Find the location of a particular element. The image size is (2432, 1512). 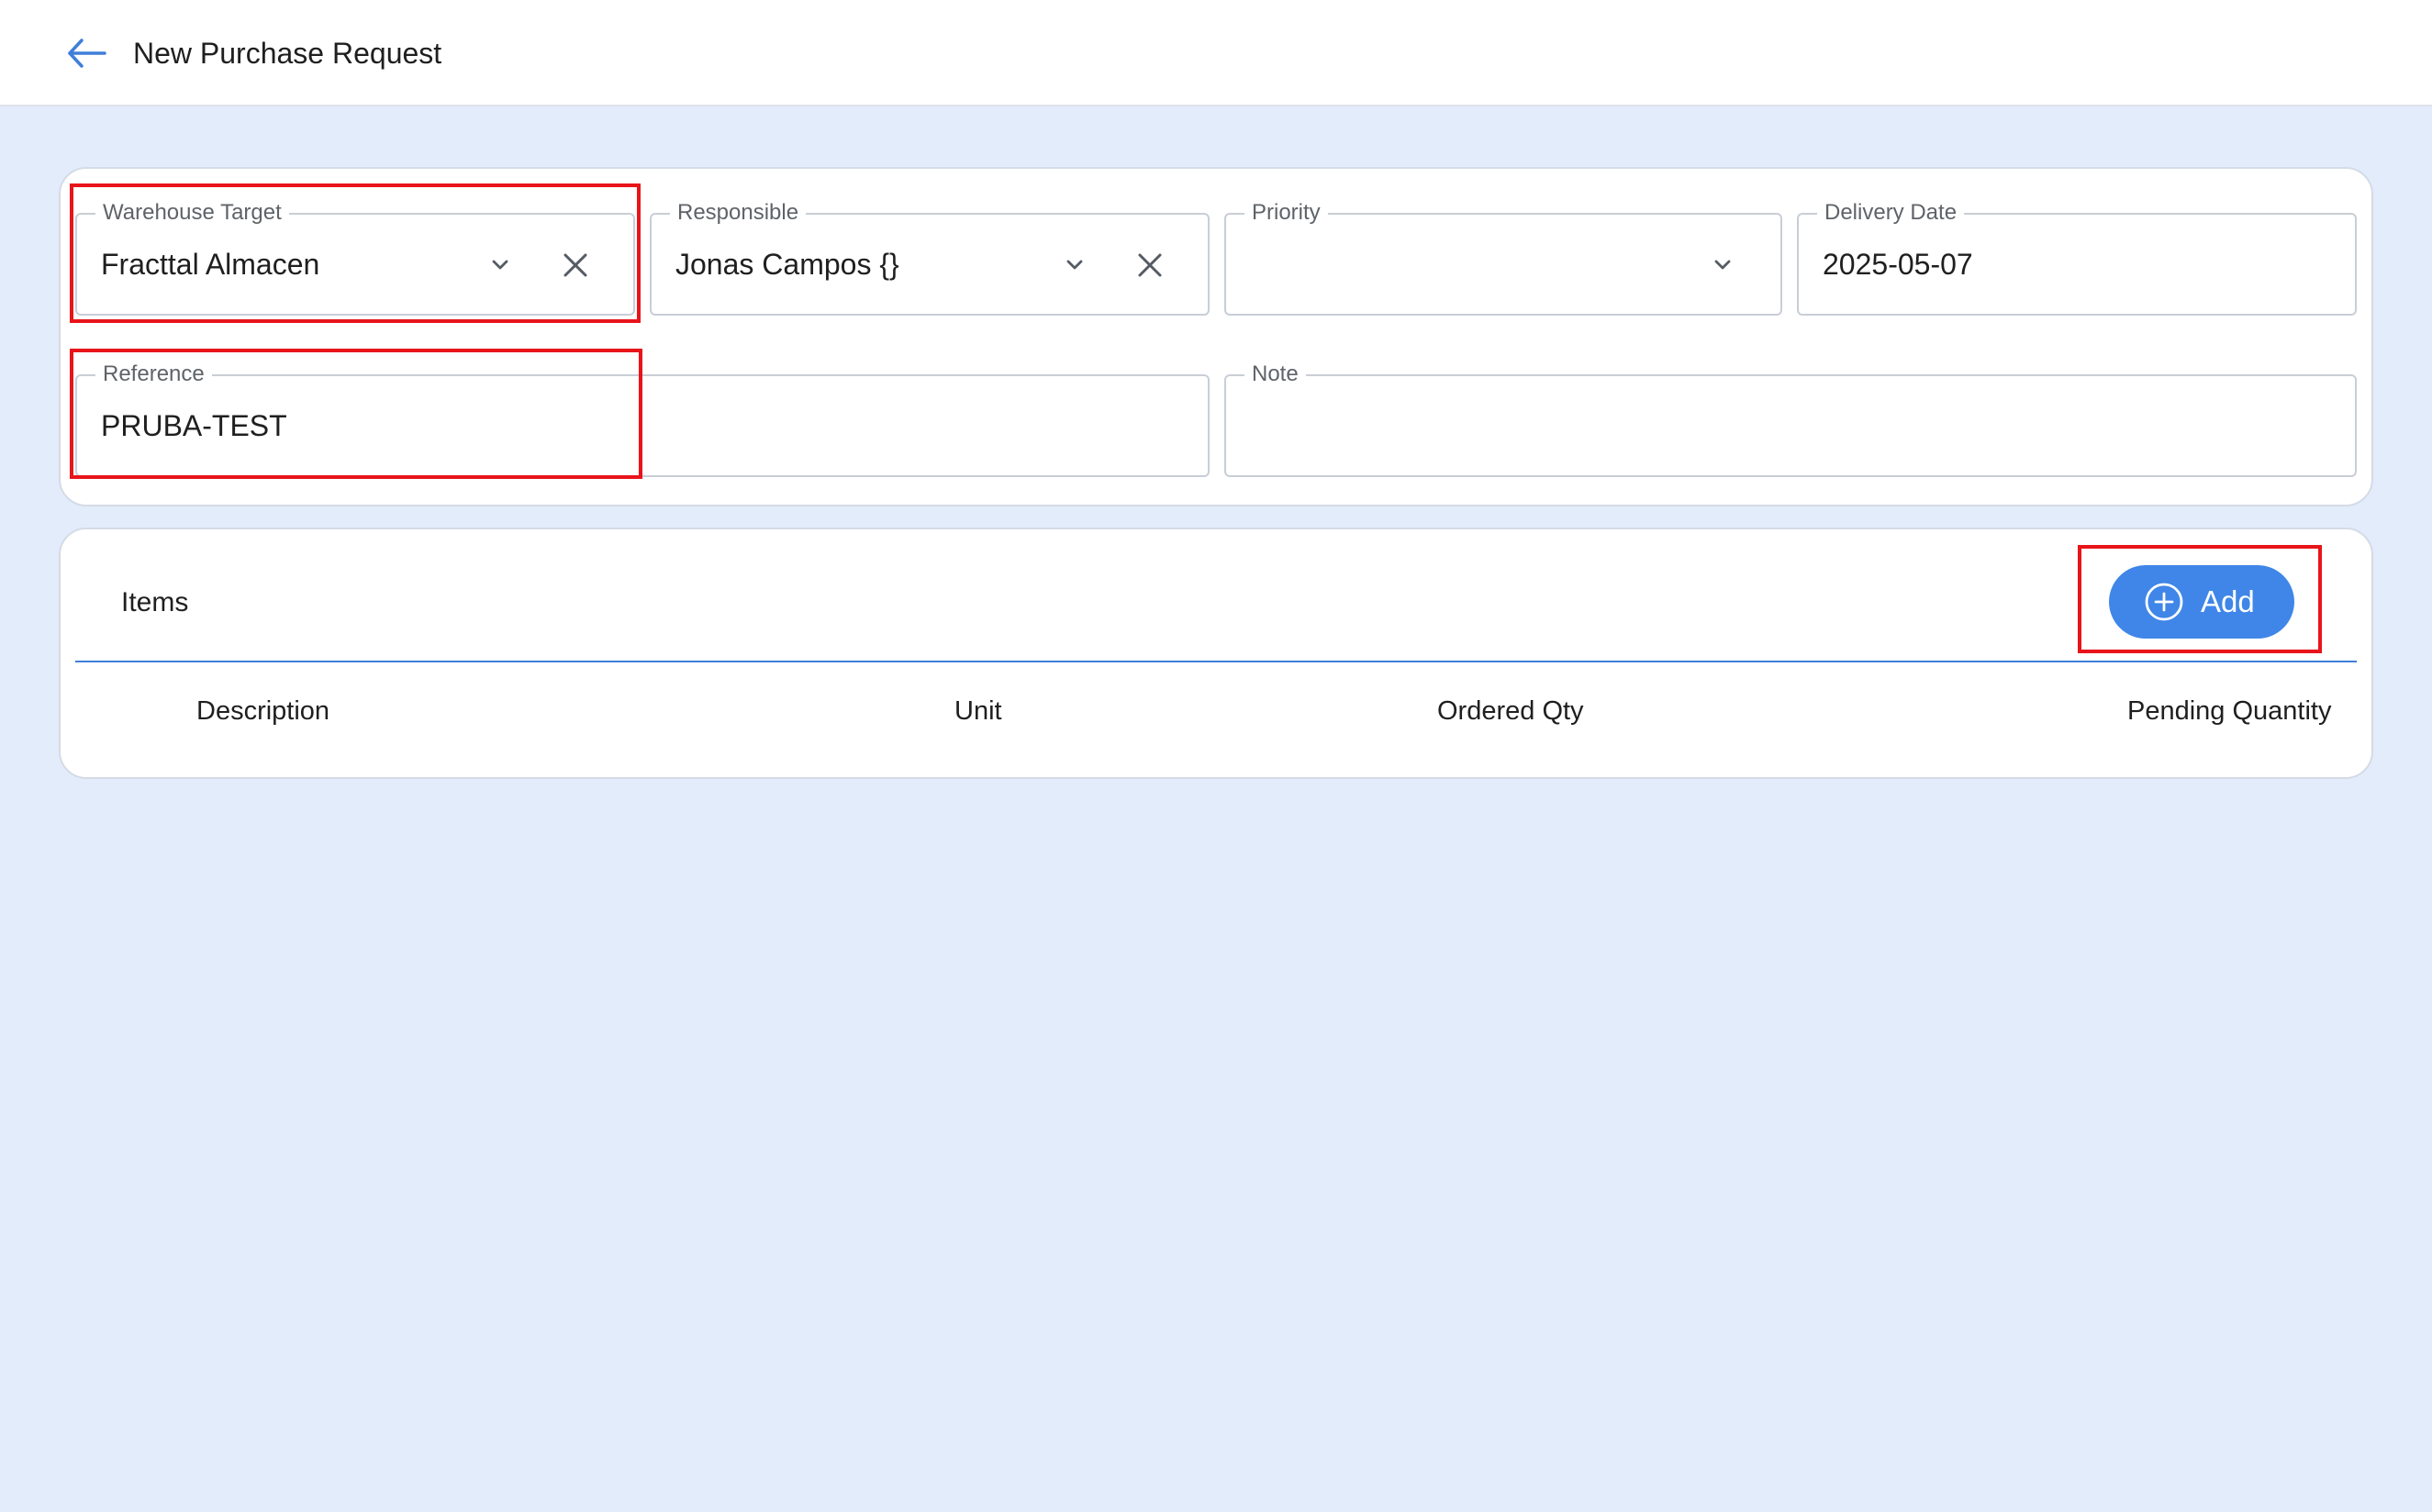

add-item-button: Add is located at coordinates (2201, 602).